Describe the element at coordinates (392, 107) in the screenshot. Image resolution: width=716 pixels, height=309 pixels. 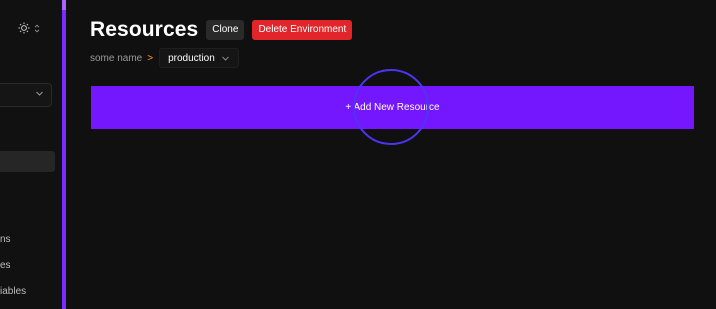
I see `add-new-resource-button: + Add New Resource` at that location.